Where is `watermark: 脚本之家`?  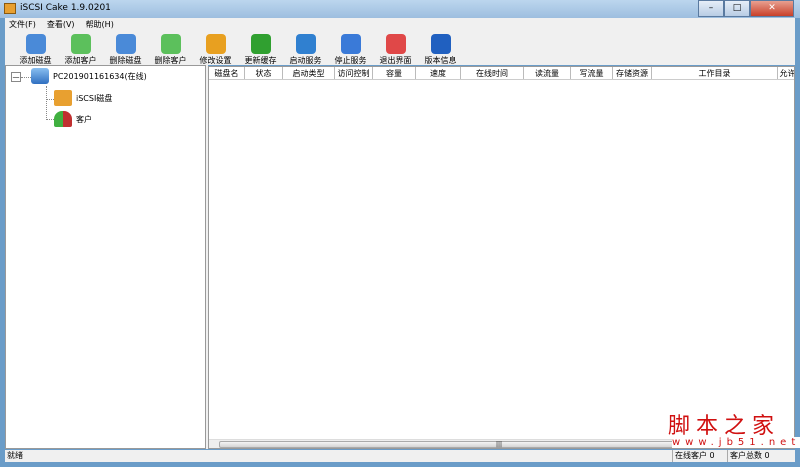
watermark: 脚本之家 is located at coordinates (724, 426).